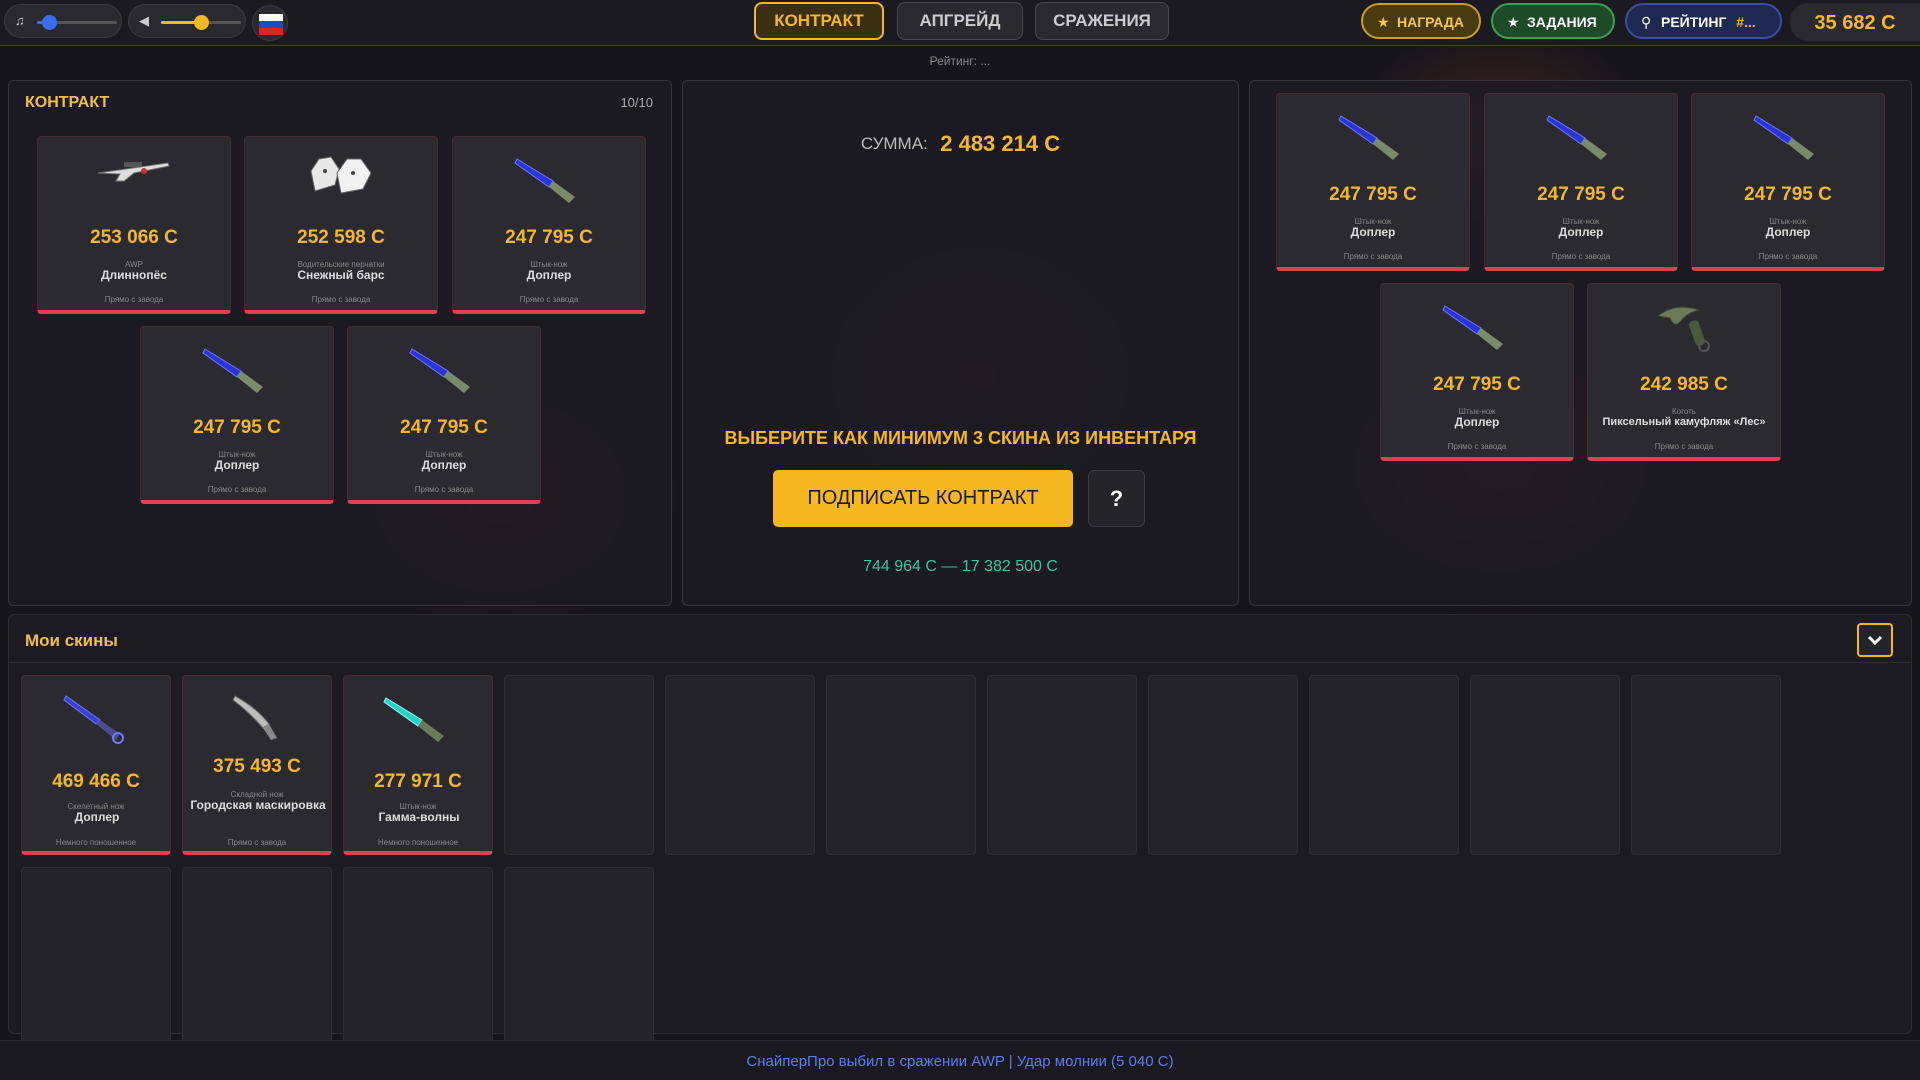 The width and height of the screenshot is (1920, 1080). Describe the element at coordinates (419, 817) in the screenshot. I see `skin-name: Гамма-волны` at that location.